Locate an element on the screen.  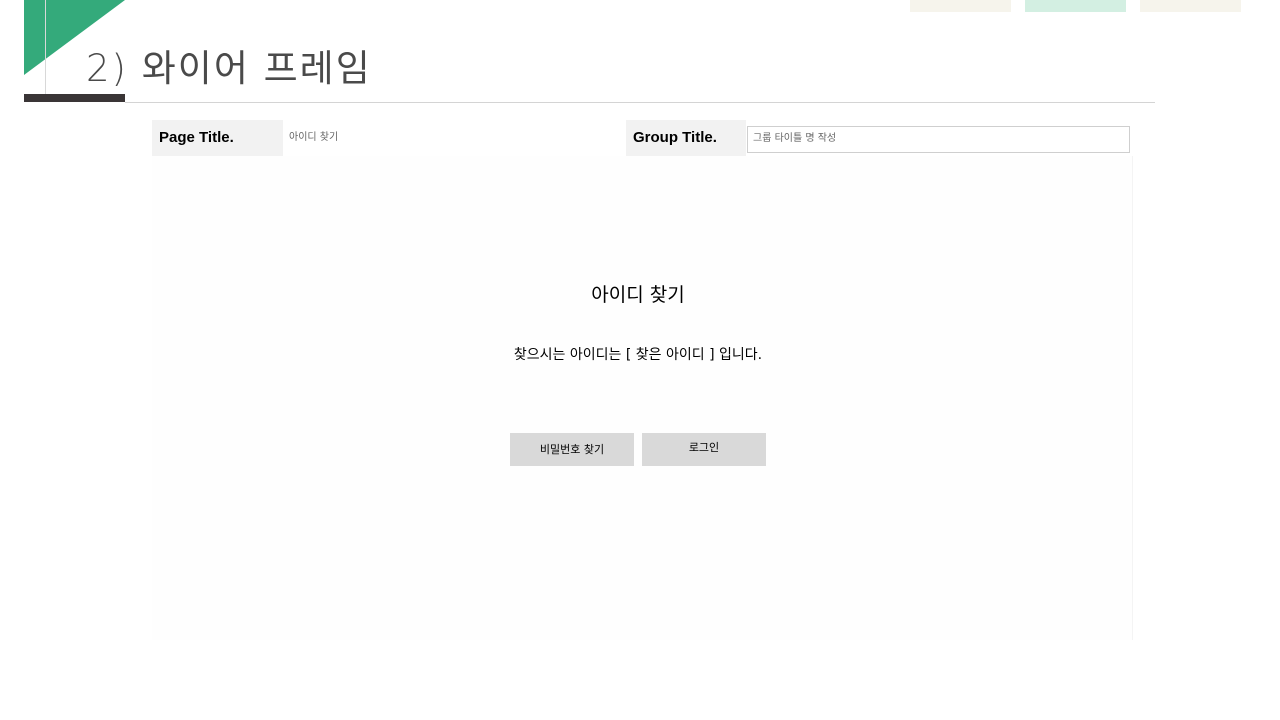
group-title-input: 그룹 타이틀 명 작성 is located at coordinates (938, 139).